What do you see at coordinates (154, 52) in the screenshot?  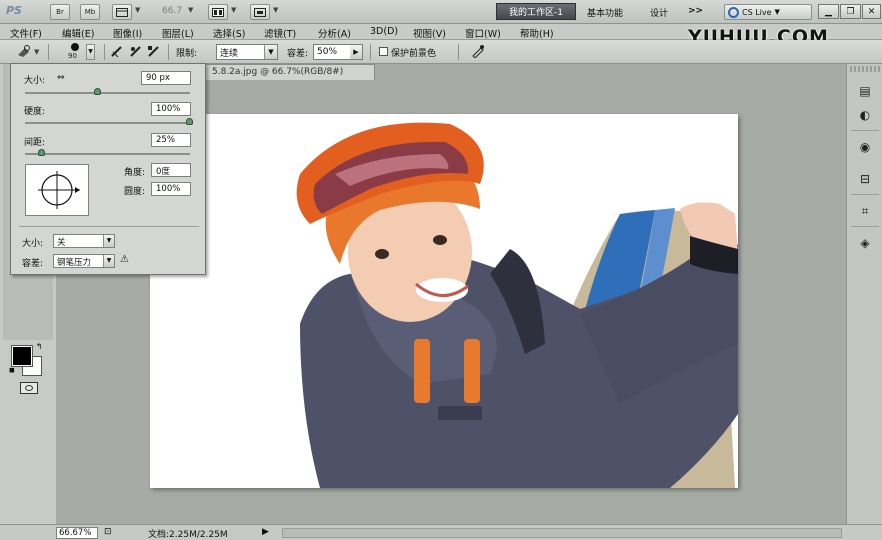 I see `sampling-background-swatch-button` at bounding box center [154, 52].